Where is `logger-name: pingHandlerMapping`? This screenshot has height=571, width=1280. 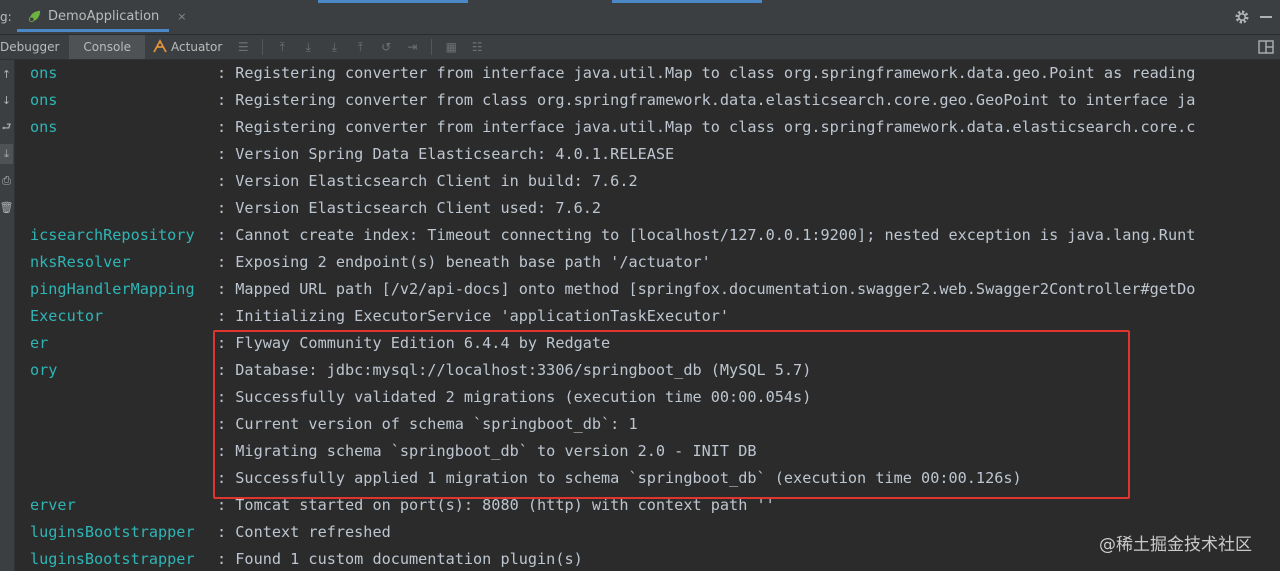
logger-name: pingHandlerMapping is located at coordinates (112, 289).